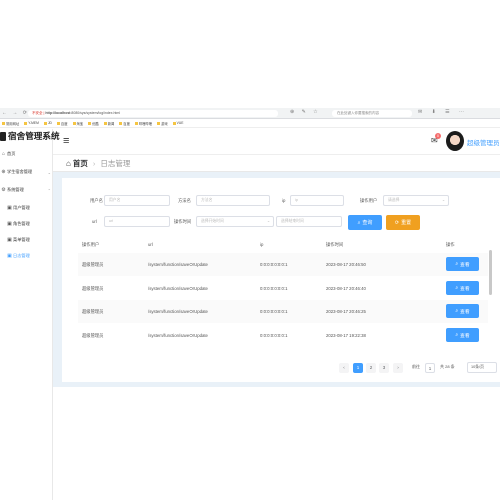 Image resolution: width=500 pixels, height=500 pixels. Describe the element at coordinates (80, 163) in the screenshot. I see `breadcrumb-home: 首页` at that location.